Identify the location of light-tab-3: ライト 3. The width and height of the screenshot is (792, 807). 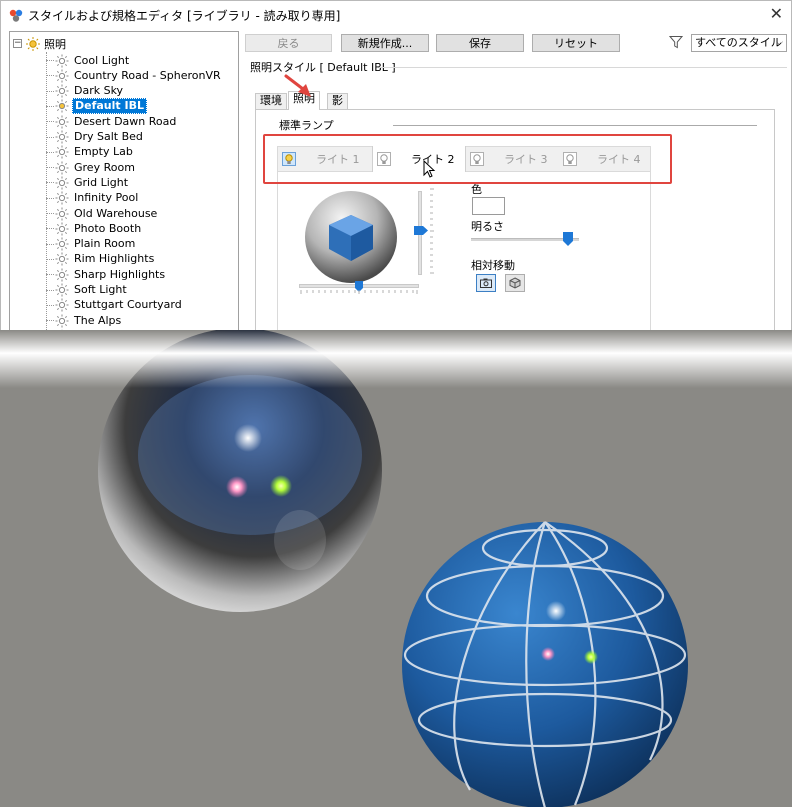
(512, 159).